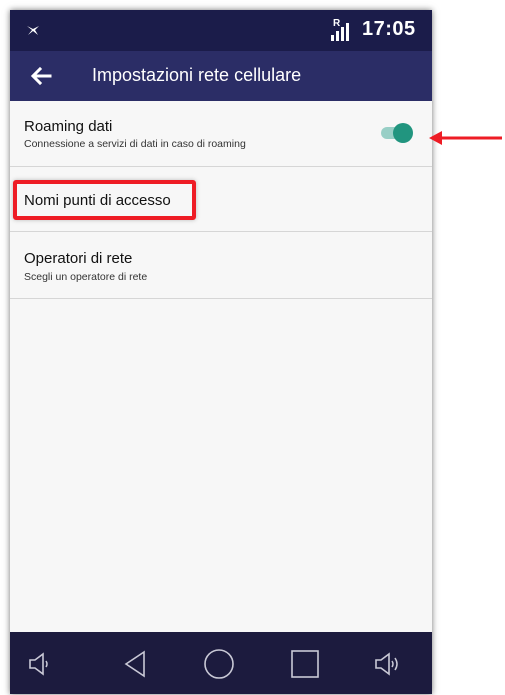  I want to click on annotation-arrow-icon, so click(465, 138).